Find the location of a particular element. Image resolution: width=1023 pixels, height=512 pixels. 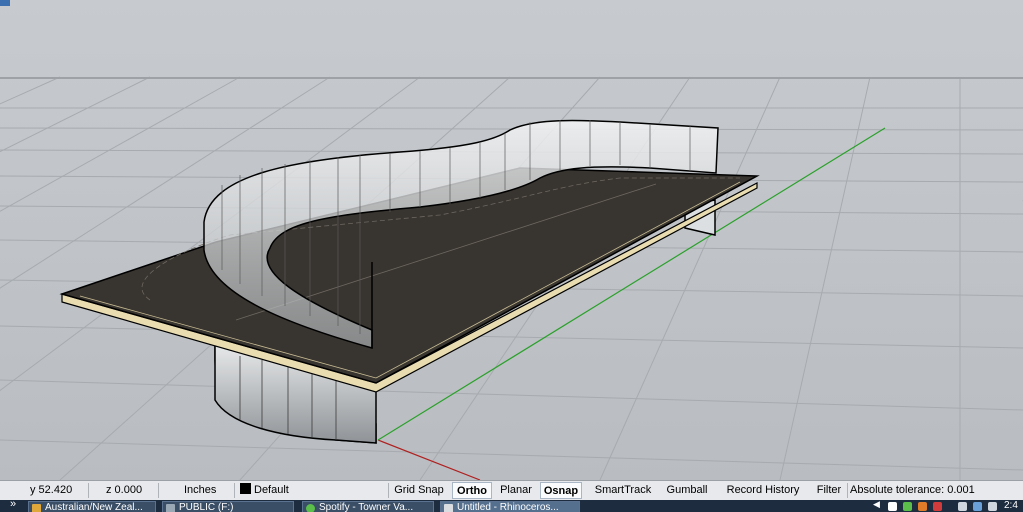

drive-icon is located at coordinates (170, 508).